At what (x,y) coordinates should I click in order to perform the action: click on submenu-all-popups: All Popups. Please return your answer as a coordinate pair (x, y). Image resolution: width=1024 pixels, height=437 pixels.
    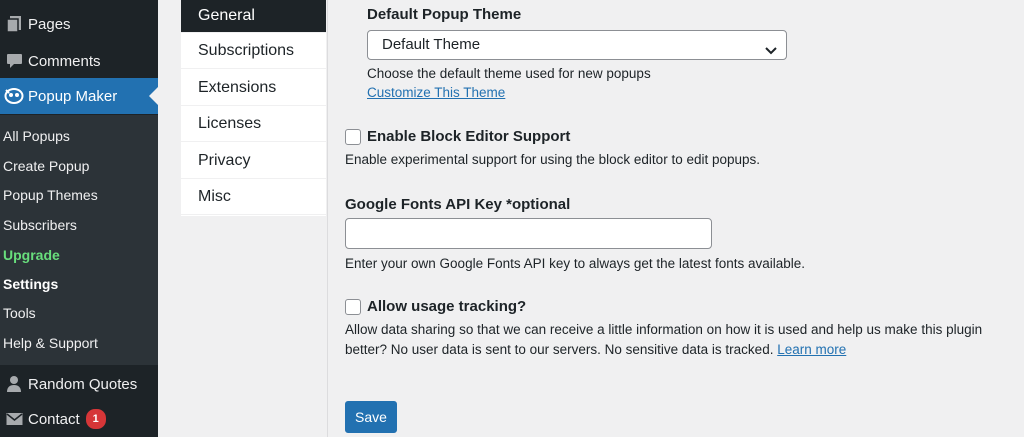
    Looking at the image, I should click on (36, 136).